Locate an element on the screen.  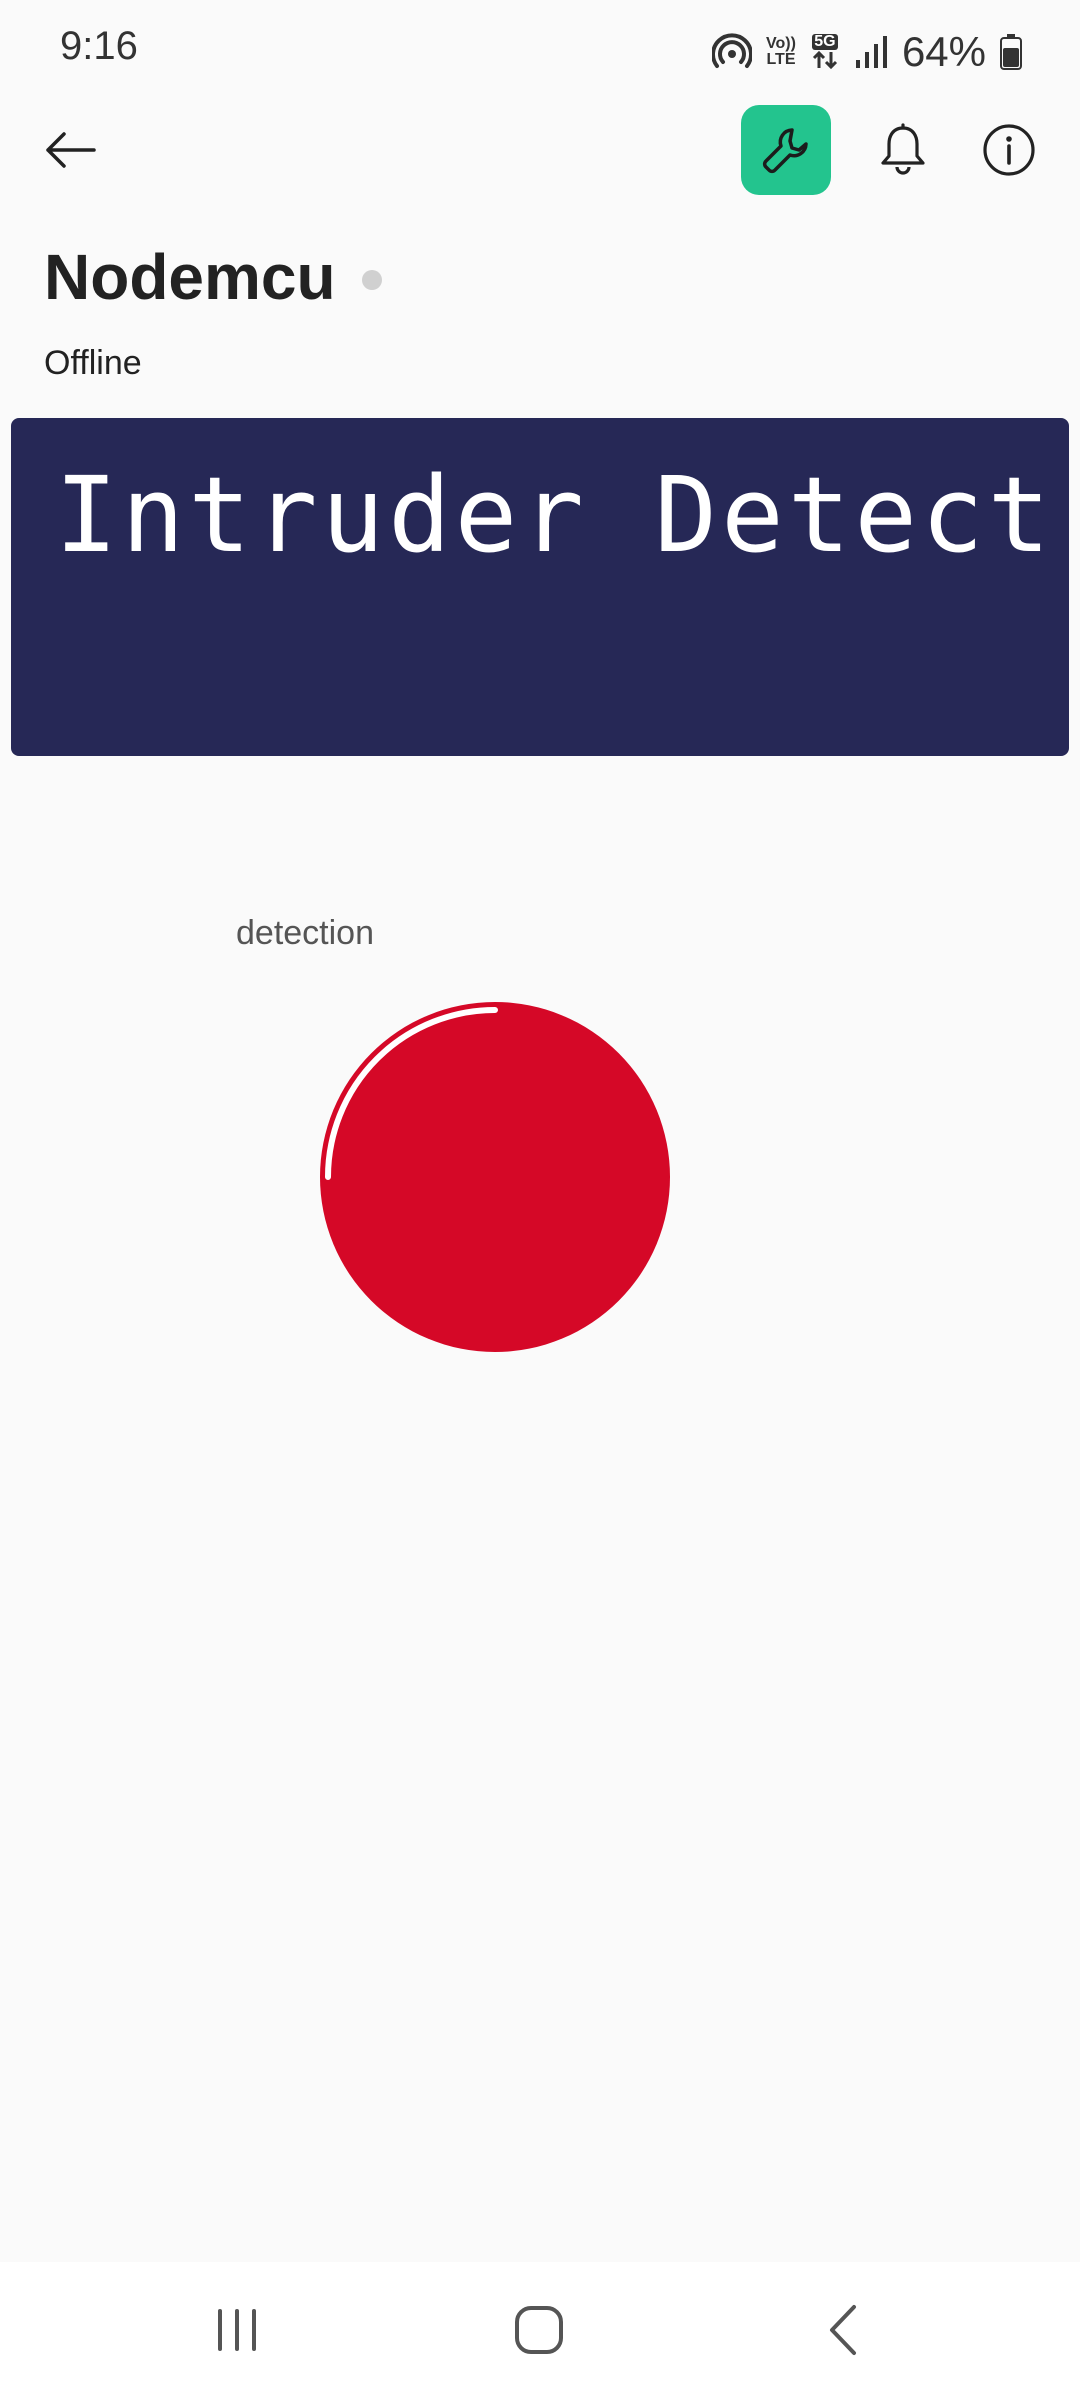
system-nav-bar is located at coordinates (540, 2331).